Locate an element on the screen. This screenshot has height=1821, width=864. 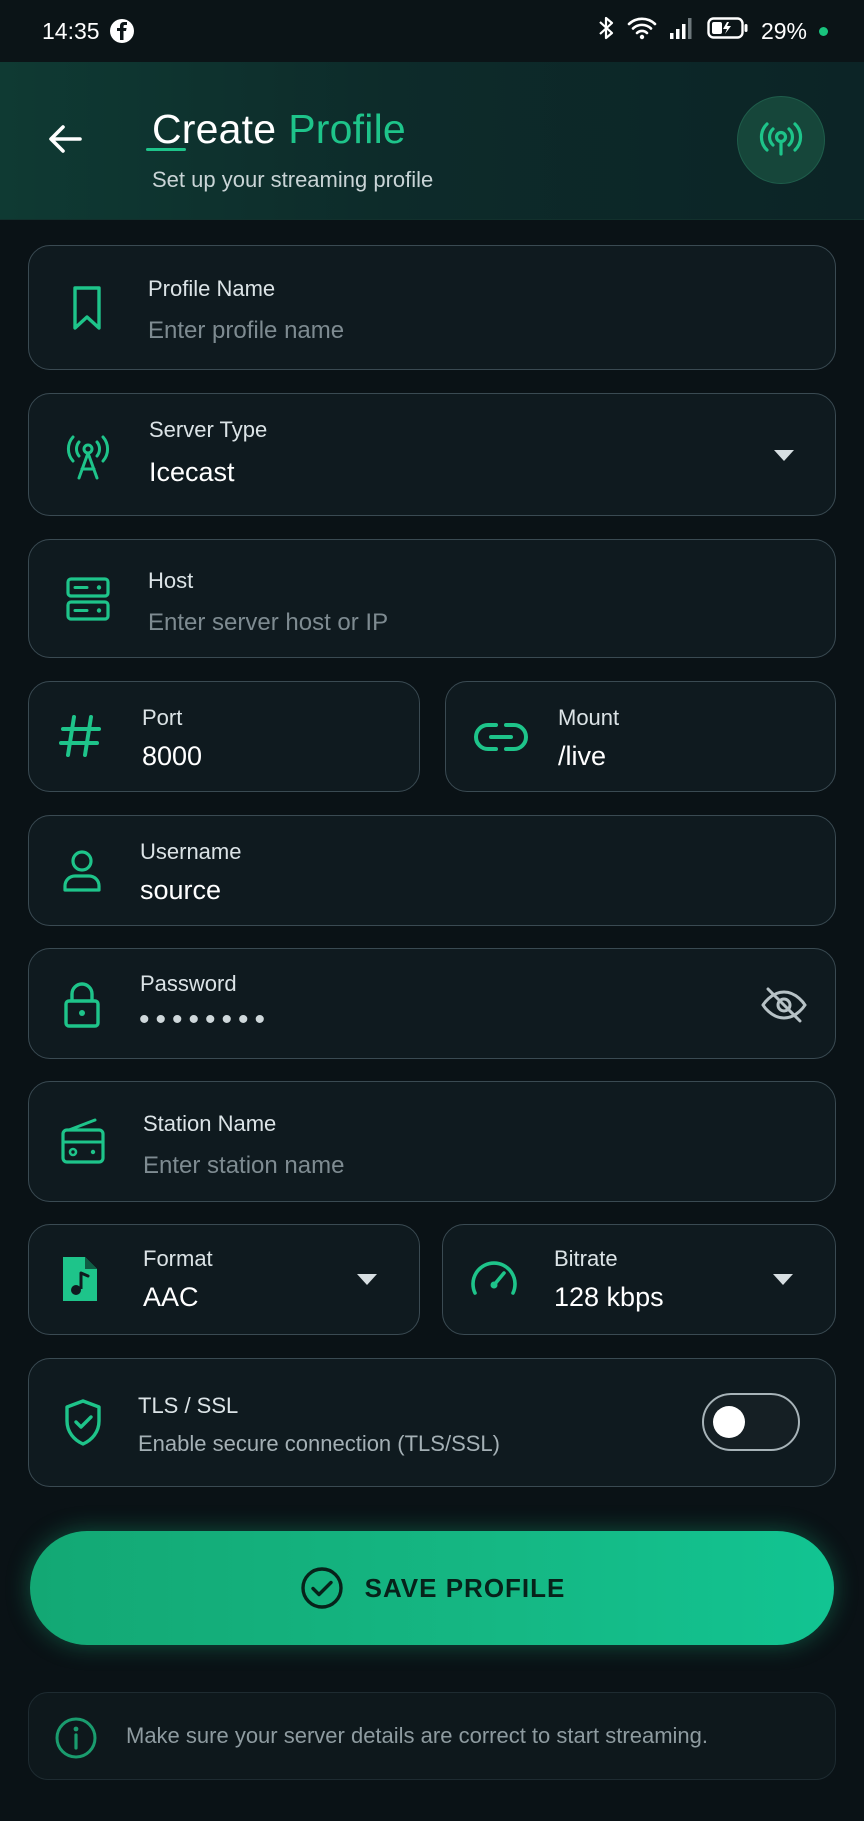
format-label: Format is located at coordinates (178, 1258).